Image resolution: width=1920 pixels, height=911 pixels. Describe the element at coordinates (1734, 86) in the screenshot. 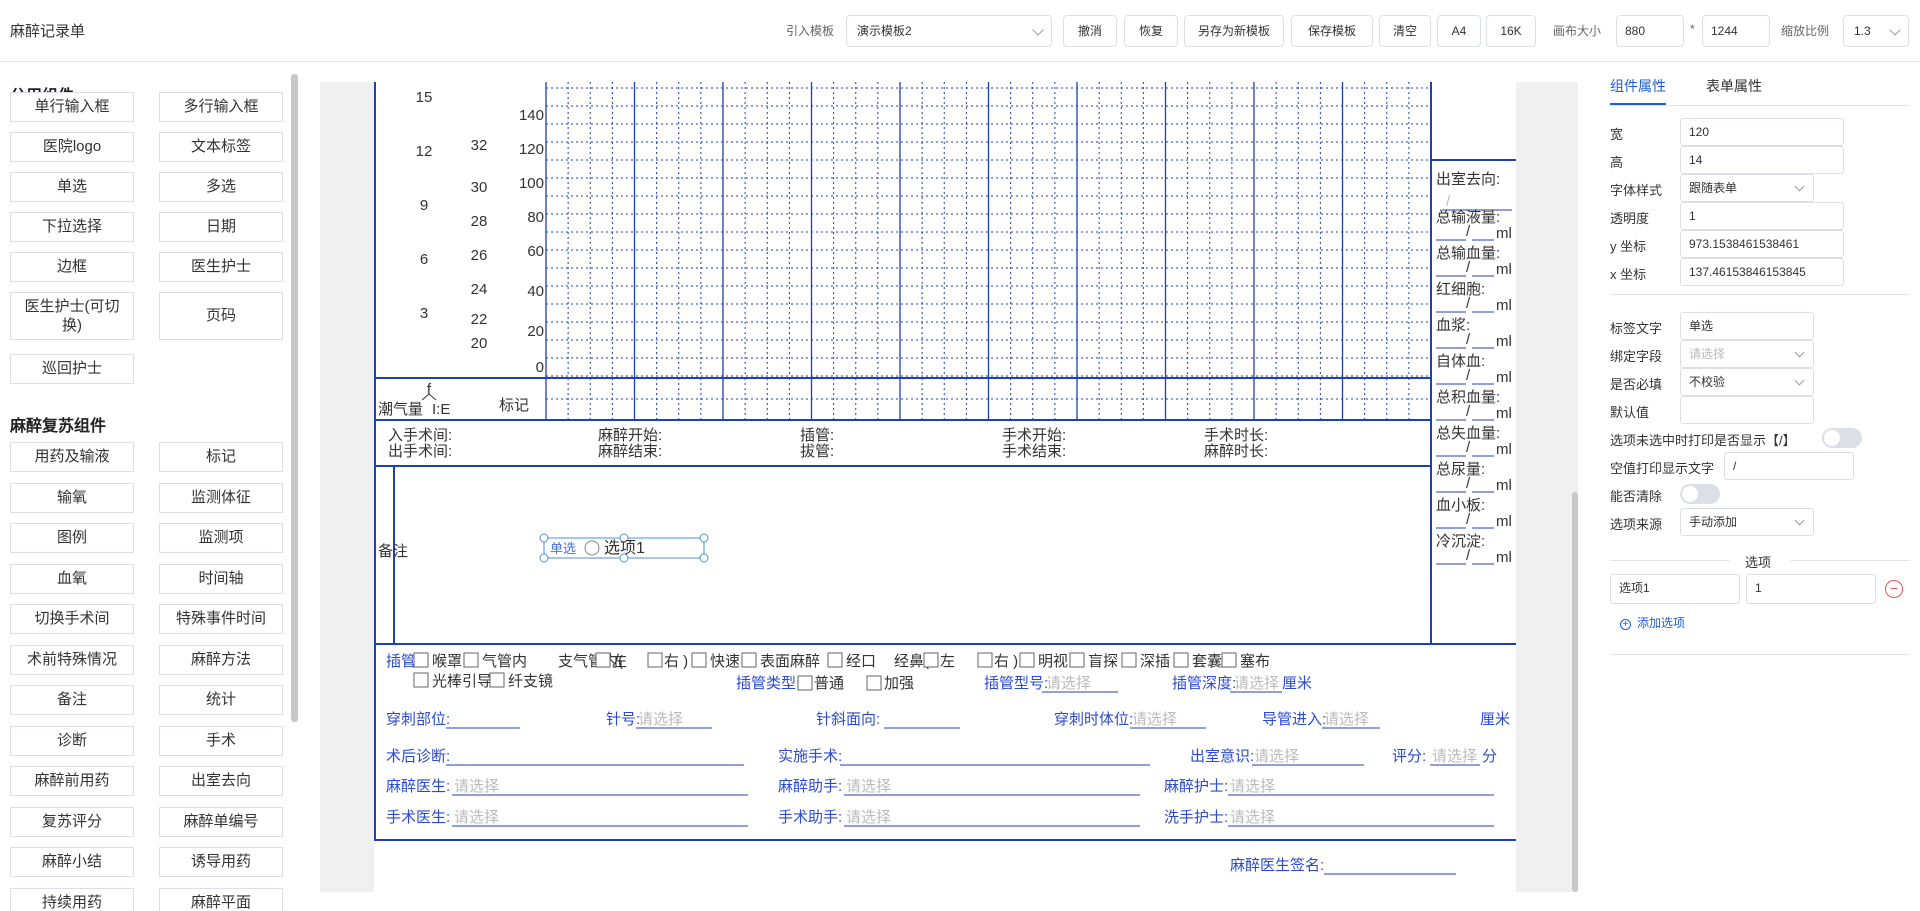

I see `tab-form-props: 表单属性` at that location.